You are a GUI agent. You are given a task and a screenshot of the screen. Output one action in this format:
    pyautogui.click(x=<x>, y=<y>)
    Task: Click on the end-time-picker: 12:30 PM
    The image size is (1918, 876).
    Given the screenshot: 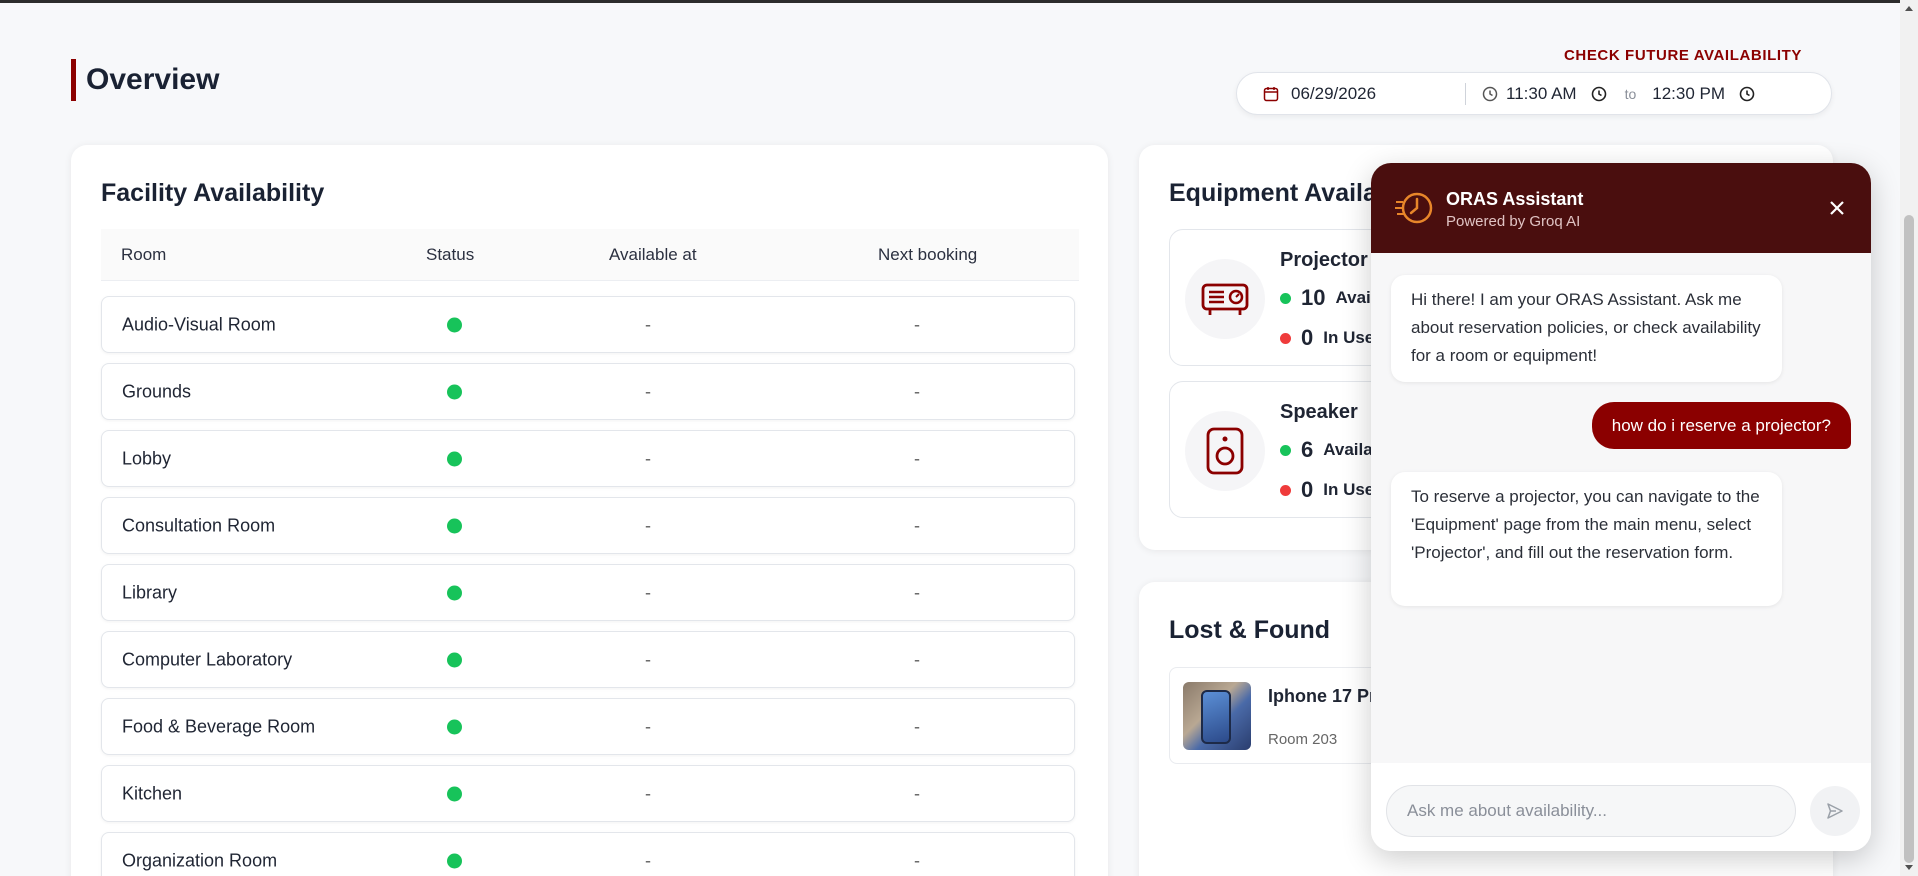 What is the action you would take?
    pyautogui.click(x=1704, y=94)
    